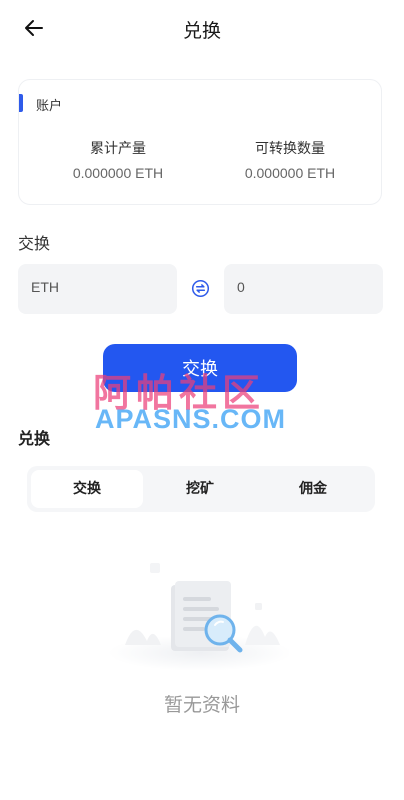 The image size is (404, 800). Describe the element at coordinates (97, 289) in the screenshot. I see `from-currency-field: ETH` at that location.